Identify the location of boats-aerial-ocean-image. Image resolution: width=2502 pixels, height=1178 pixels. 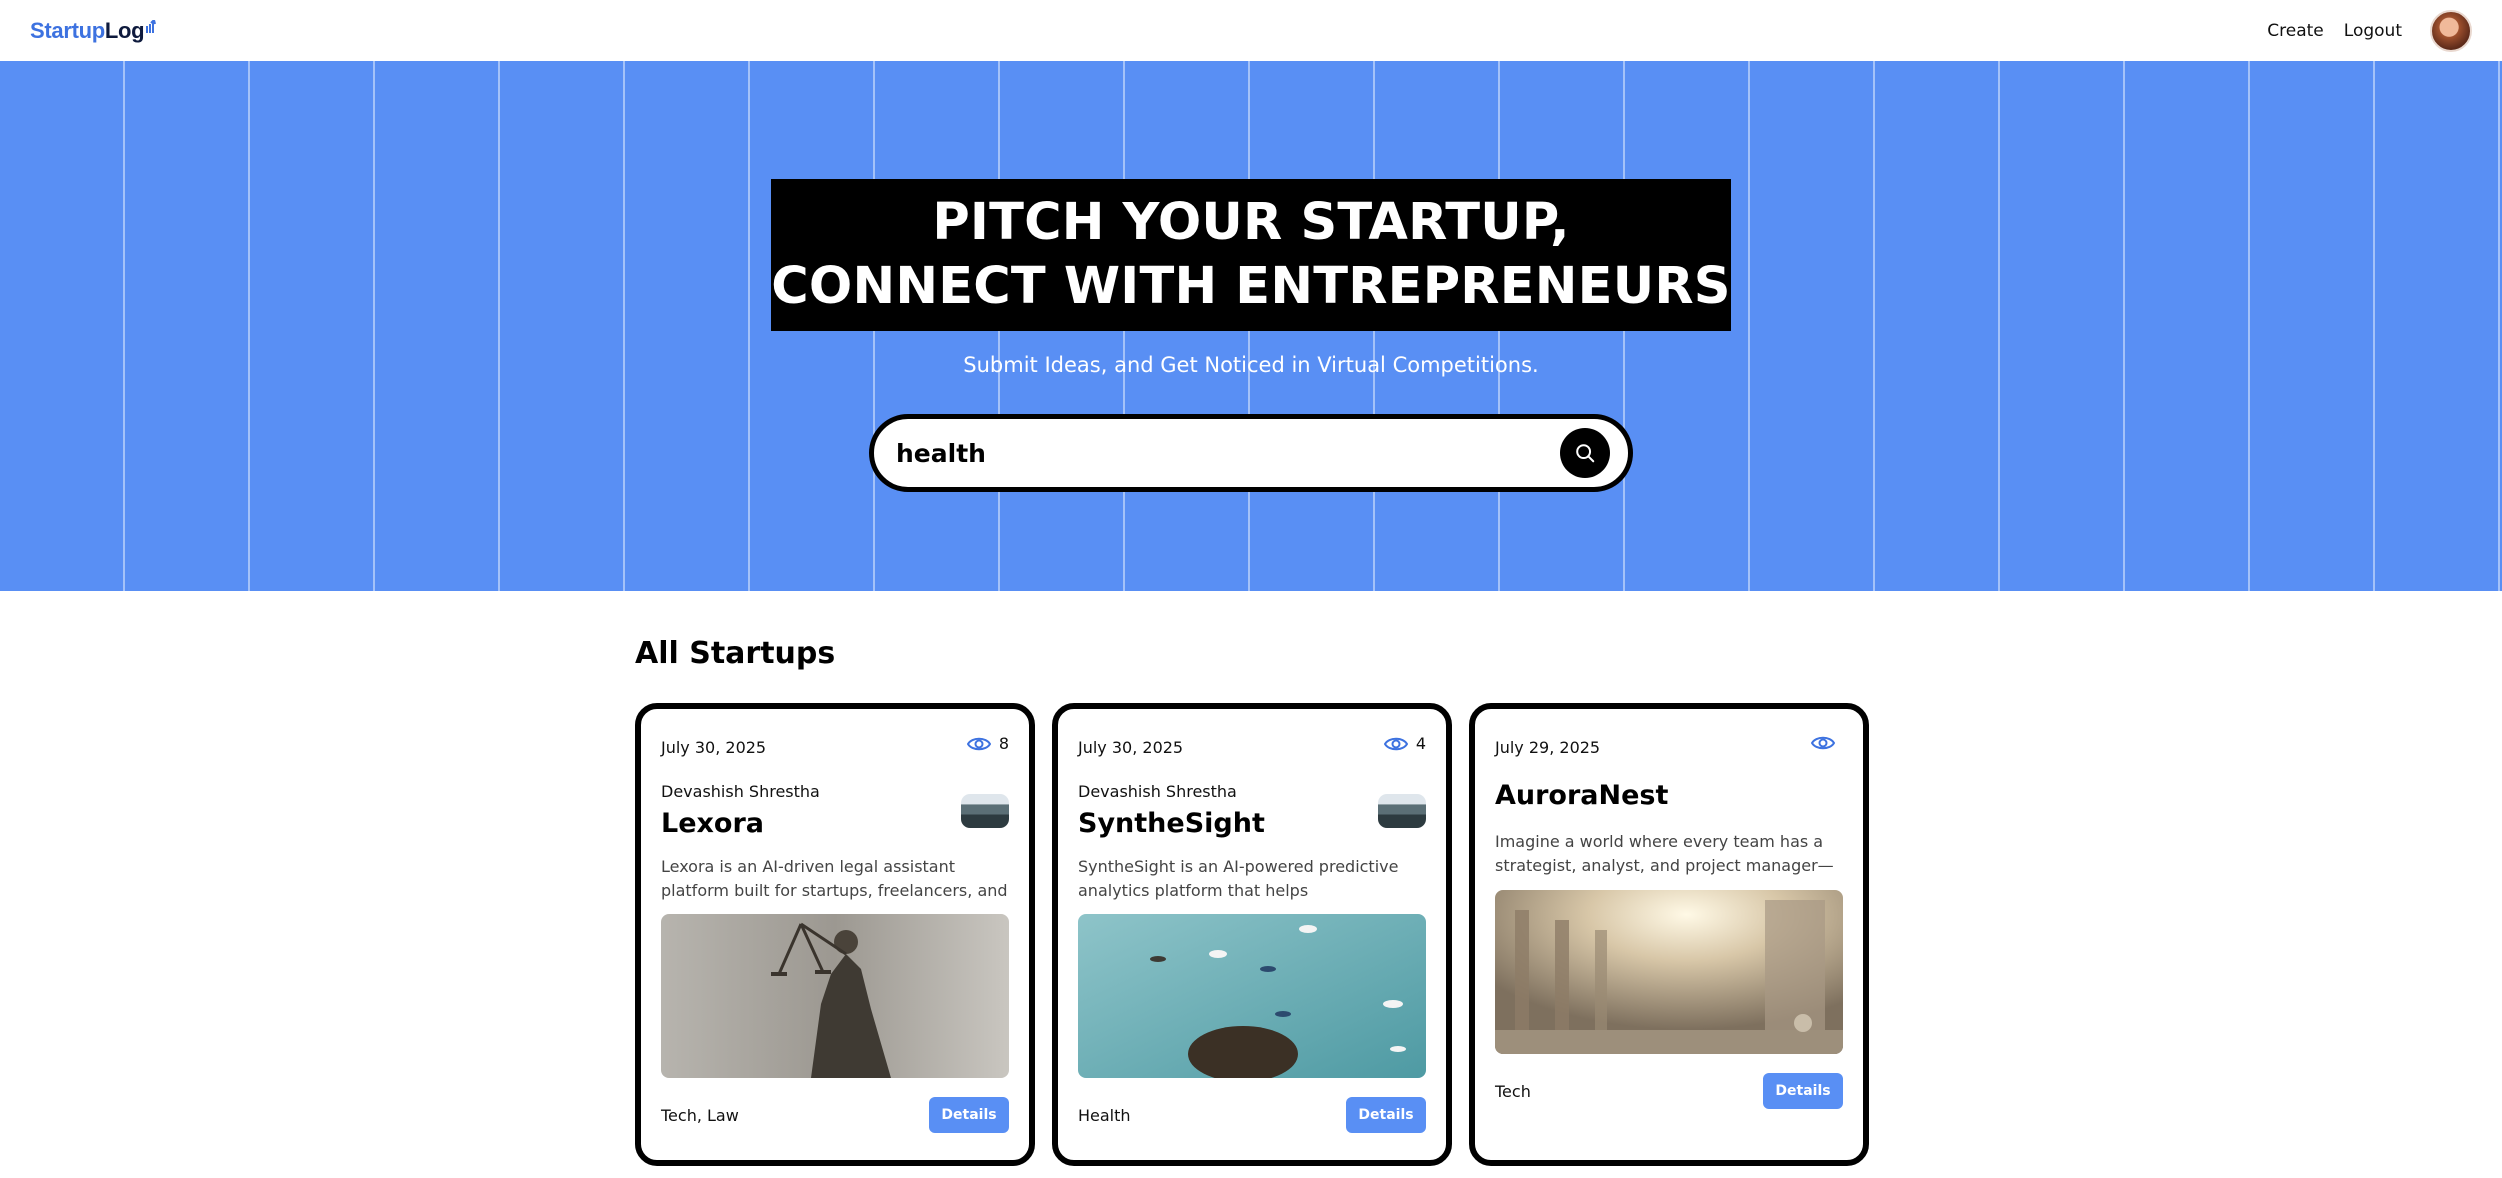
(1252, 996).